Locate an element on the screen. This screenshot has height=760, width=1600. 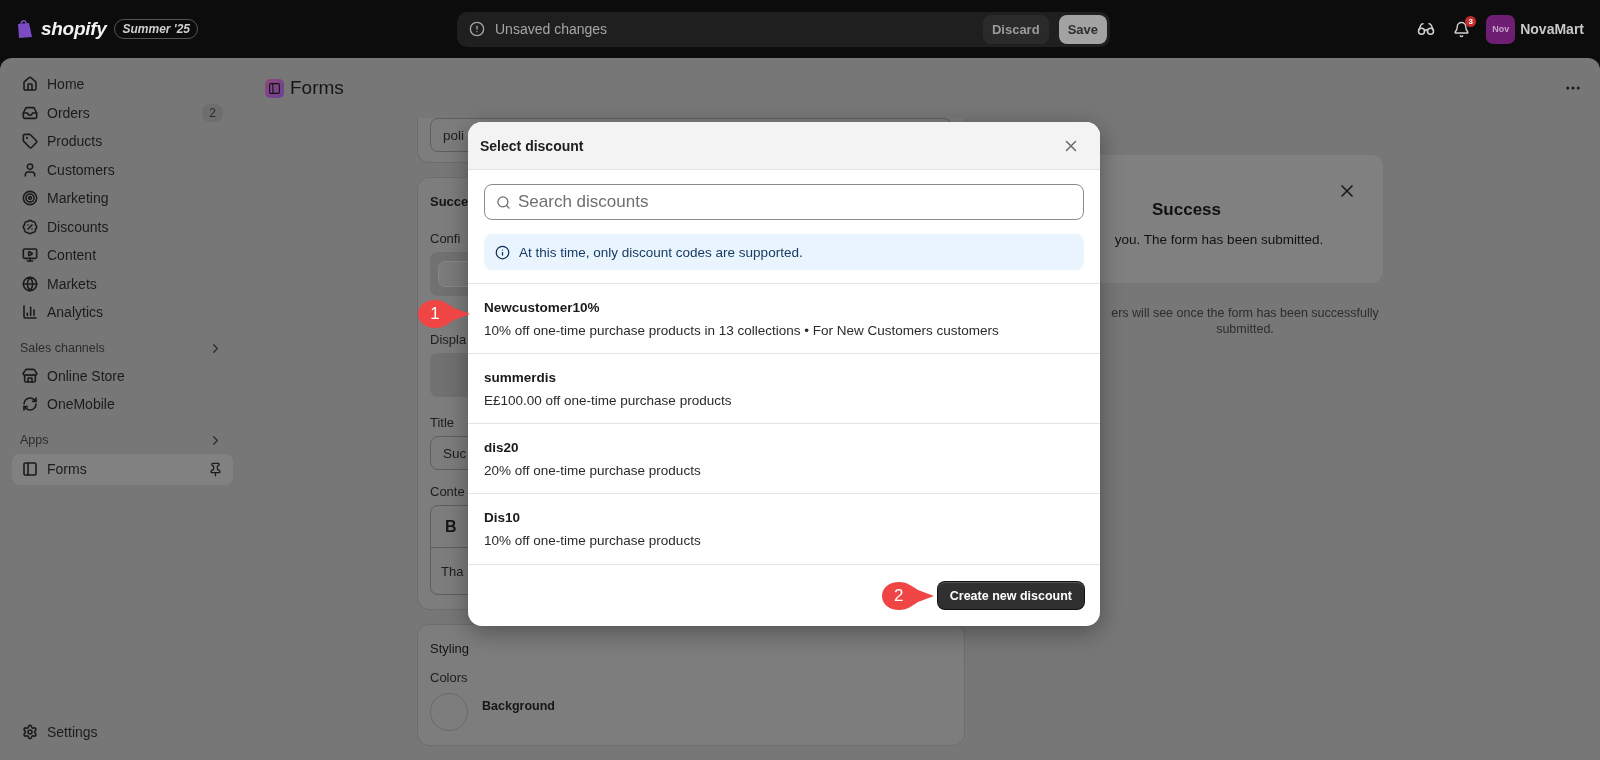
count-badge: 2 is located at coordinates (212, 112).